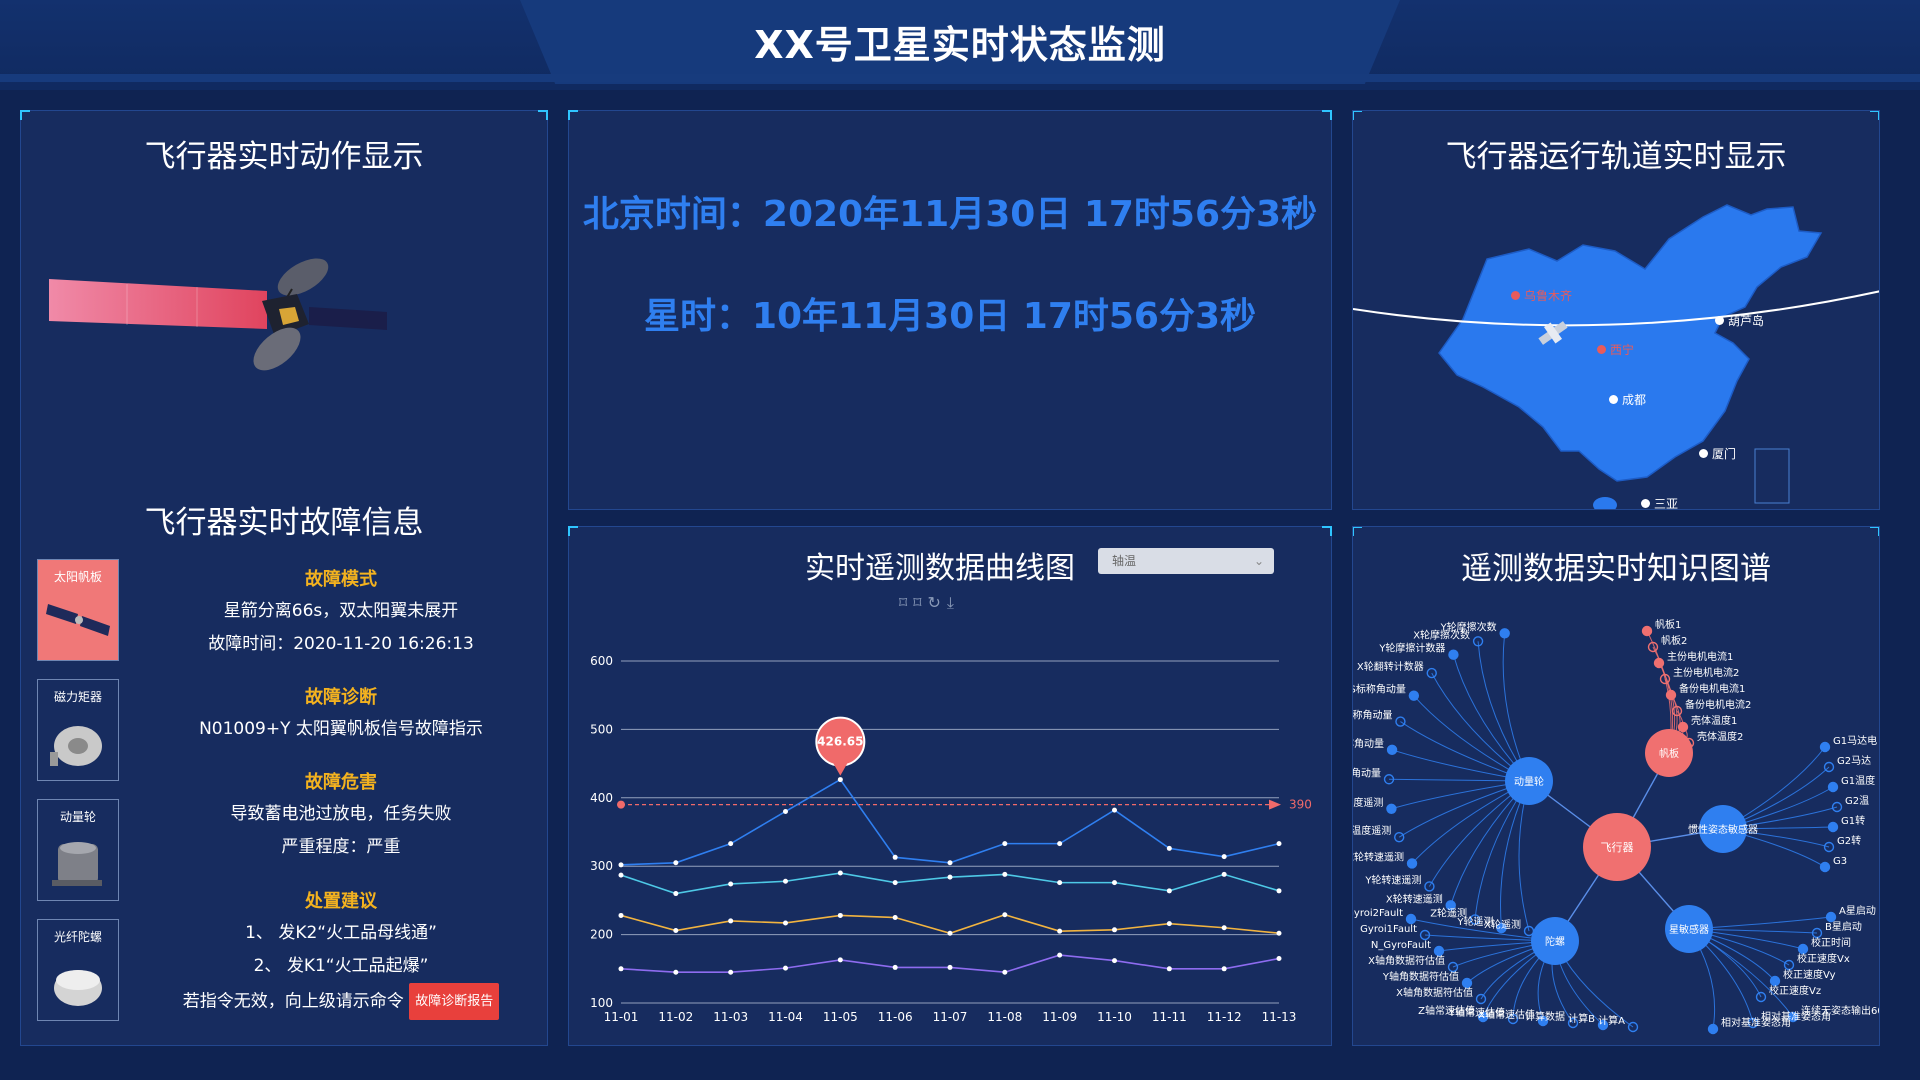 The height and width of the screenshot is (1080, 1920). What do you see at coordinates (1441, 634) in the screenshot?
I see `graph-leaf-label: X轮摩擦次数` at bounding box center [1441, 634].